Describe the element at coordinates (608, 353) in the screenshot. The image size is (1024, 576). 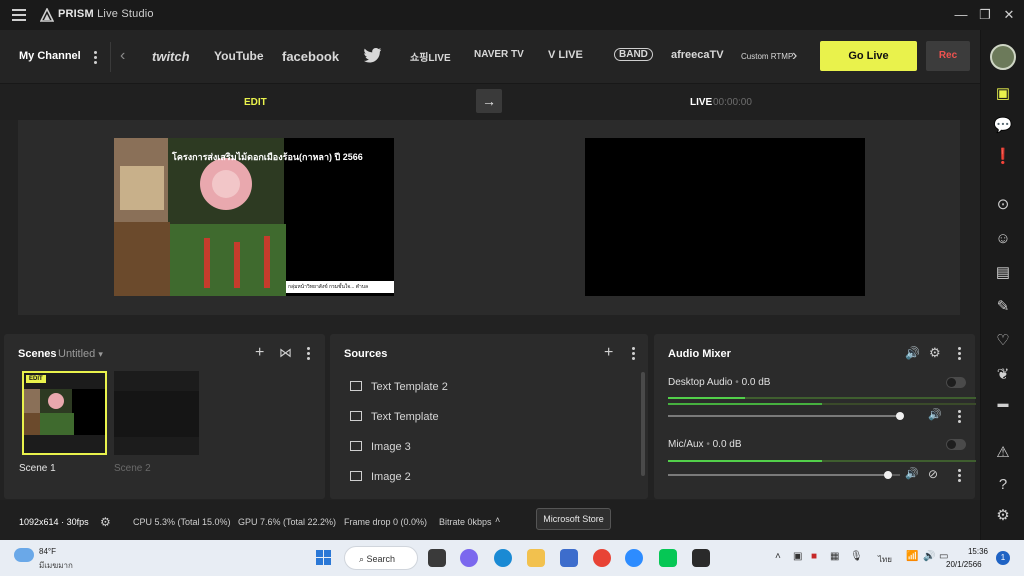
I see `add-source-icon: +` at that location.